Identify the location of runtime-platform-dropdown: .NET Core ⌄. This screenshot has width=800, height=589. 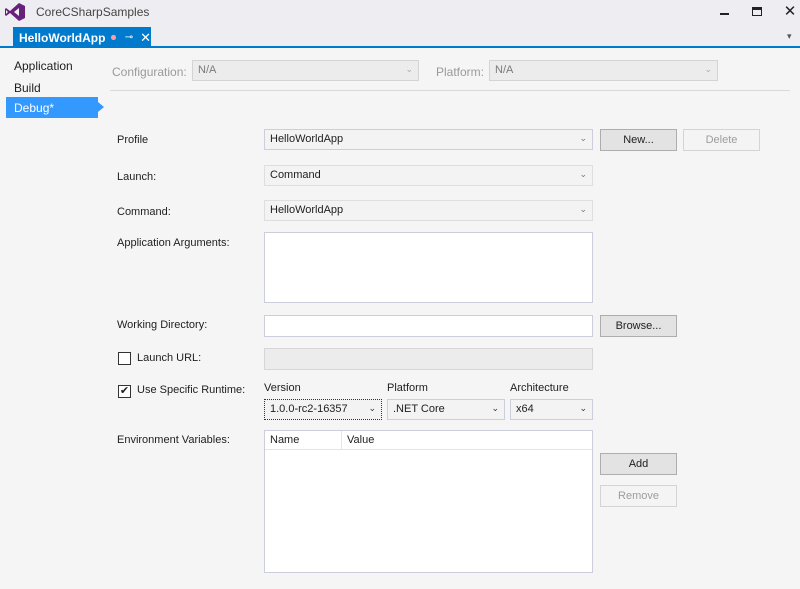
(446, 409).